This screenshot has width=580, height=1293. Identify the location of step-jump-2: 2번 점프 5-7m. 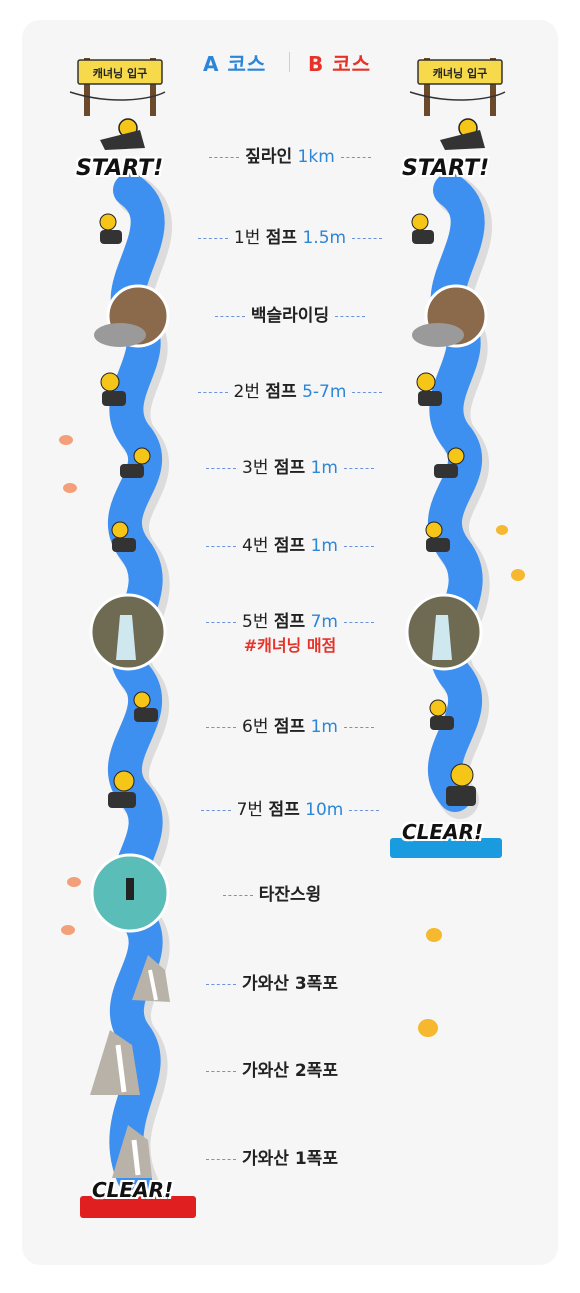
(290, 392).